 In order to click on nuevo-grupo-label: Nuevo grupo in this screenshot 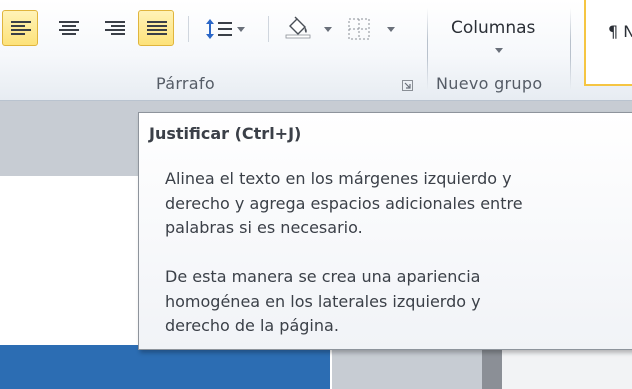, I will do `click(489, 83)`.